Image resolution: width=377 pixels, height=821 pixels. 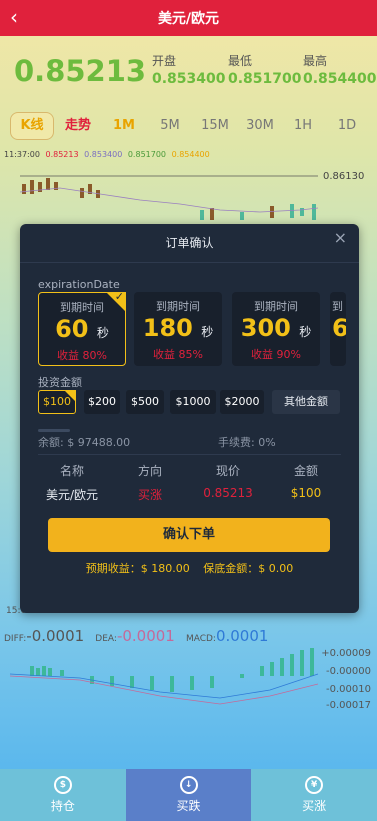 I want to click on yen-icon: ¥, so click(x=314, y=785).